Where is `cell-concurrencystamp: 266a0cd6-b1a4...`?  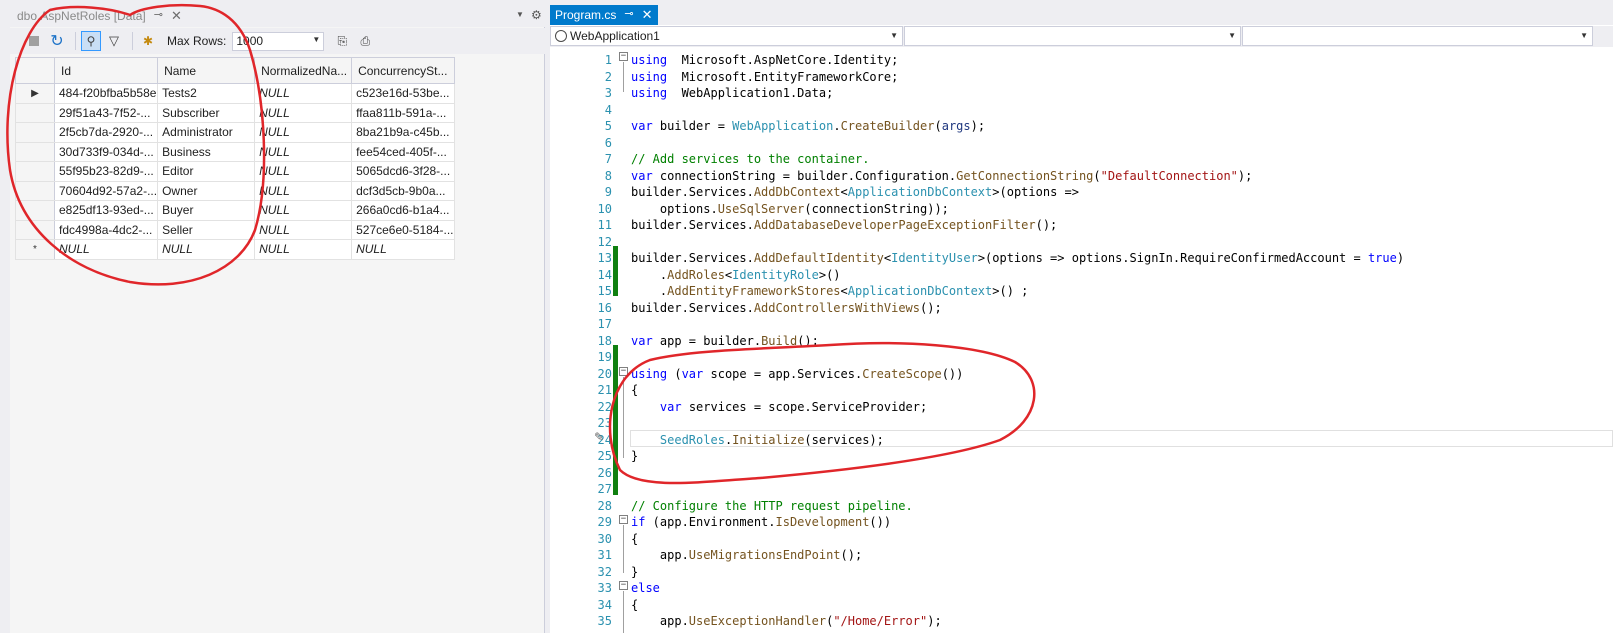 cell-concurrencystamp: 266a0cd6-b1a4... is located at coordinates (403, 210).